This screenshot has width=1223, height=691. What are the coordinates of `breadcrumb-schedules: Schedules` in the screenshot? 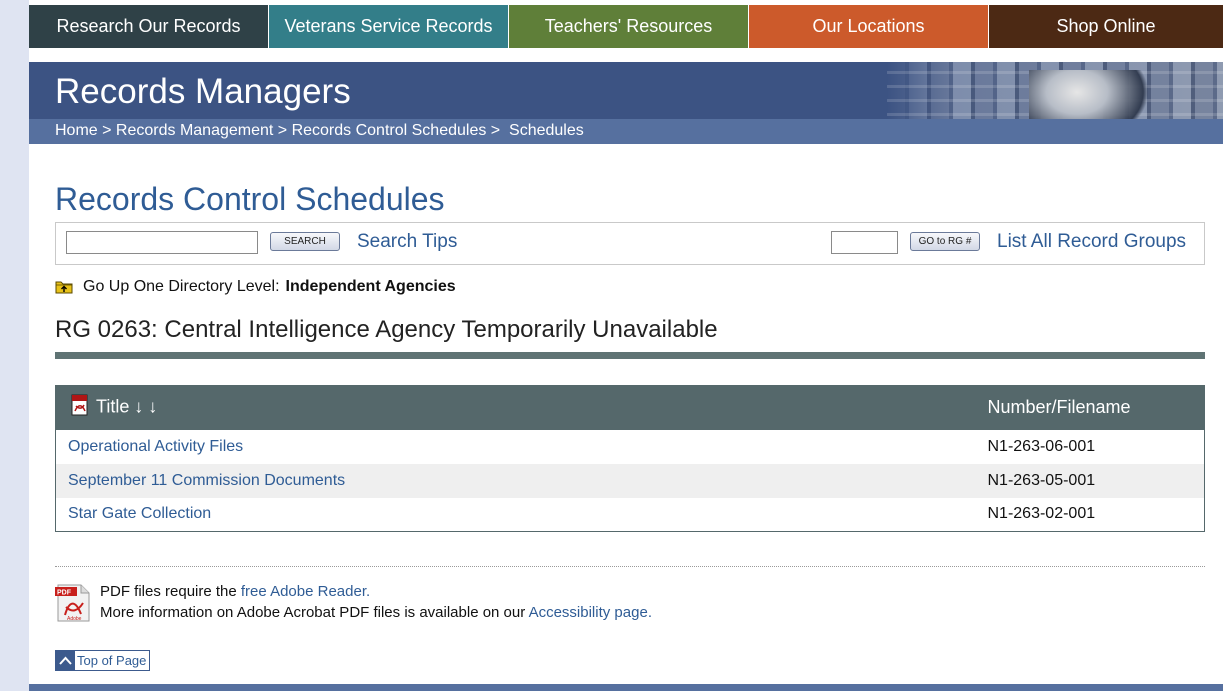 It's located at (546, 130).